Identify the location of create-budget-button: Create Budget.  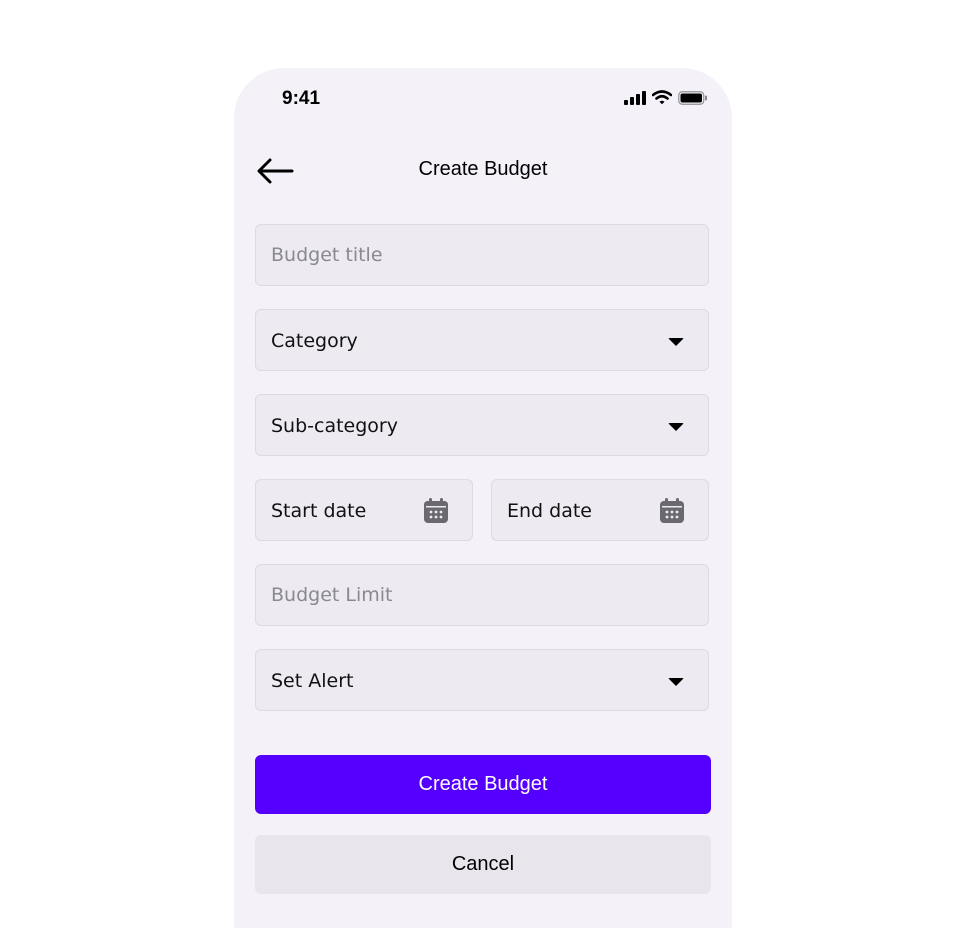
(483, 784).